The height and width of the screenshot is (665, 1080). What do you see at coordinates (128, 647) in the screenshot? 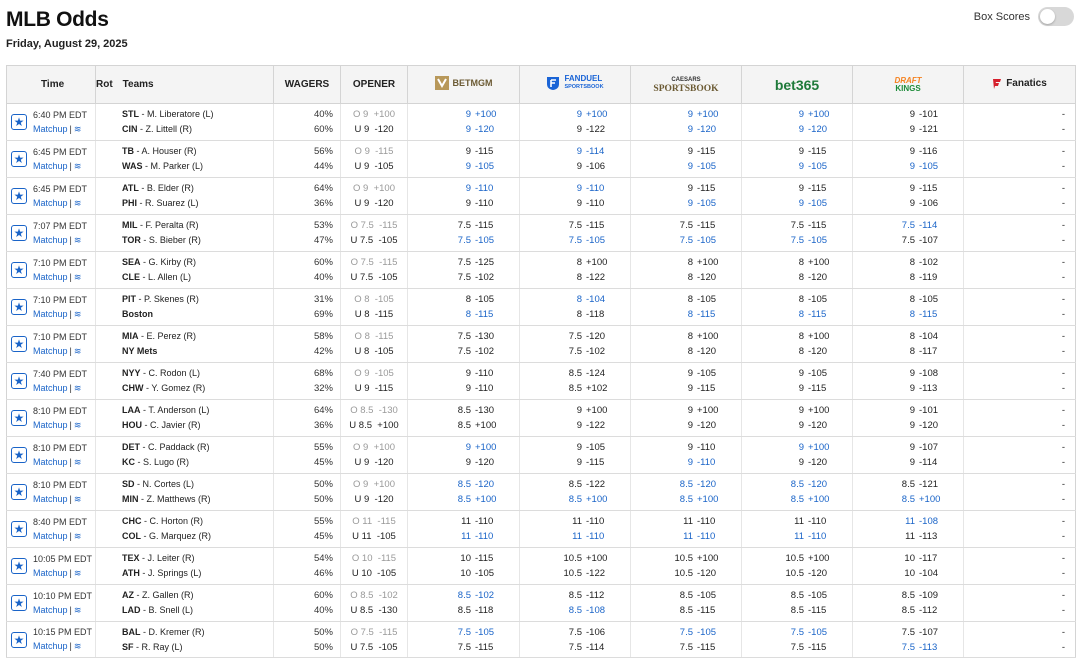
I see `home-team: SF` at bounding box center [128, 647].